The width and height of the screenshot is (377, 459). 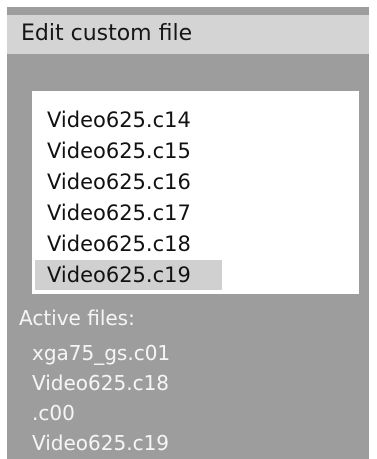 What do you see at coordinates (120, 213) in the screenshot?
I see `file-list-item: Video625.c17` at bounding box center [120, 213].